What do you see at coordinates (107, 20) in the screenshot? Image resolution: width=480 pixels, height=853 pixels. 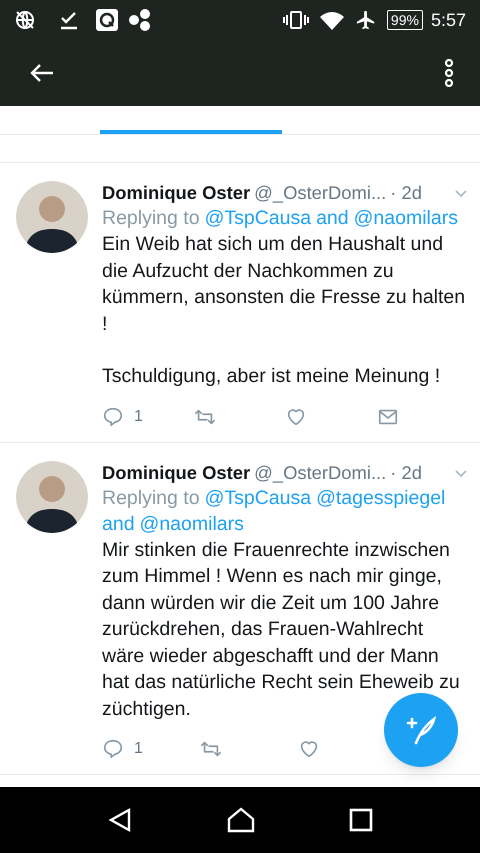 I see `app-icon` at bounding box center [107, 20].